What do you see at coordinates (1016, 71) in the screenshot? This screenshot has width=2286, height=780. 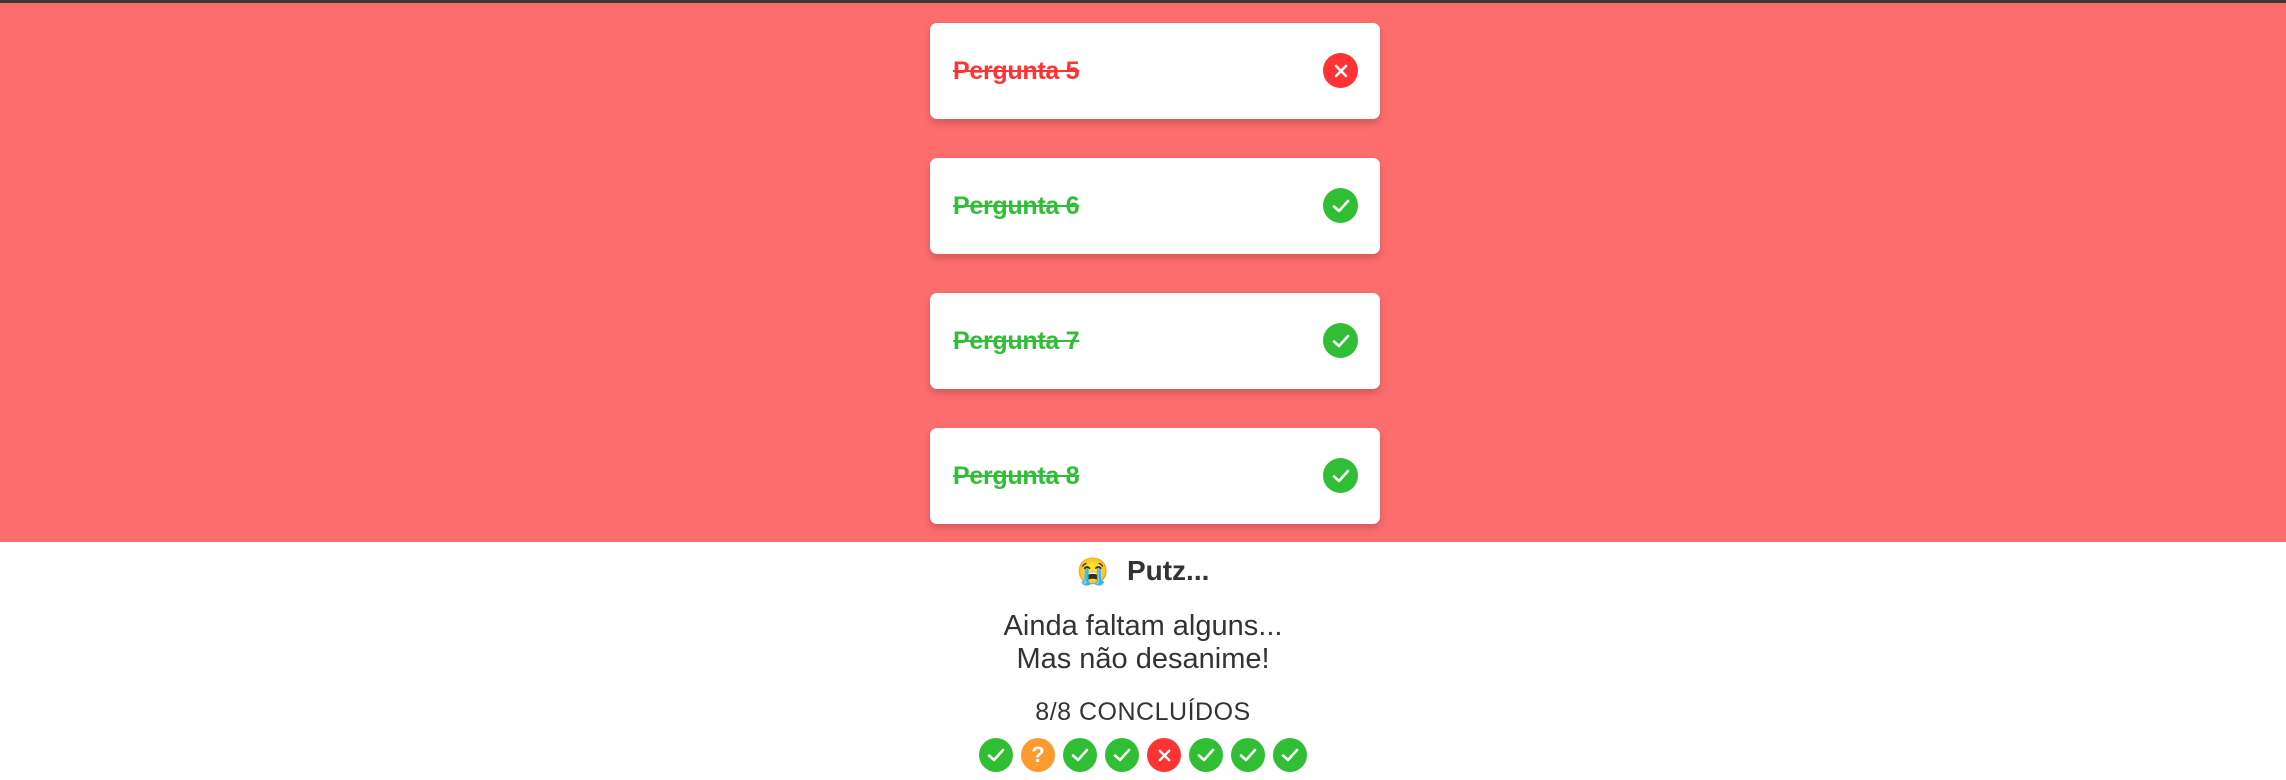 I see `question-label: Pergunta 5` at bounding box center [1016, 71].